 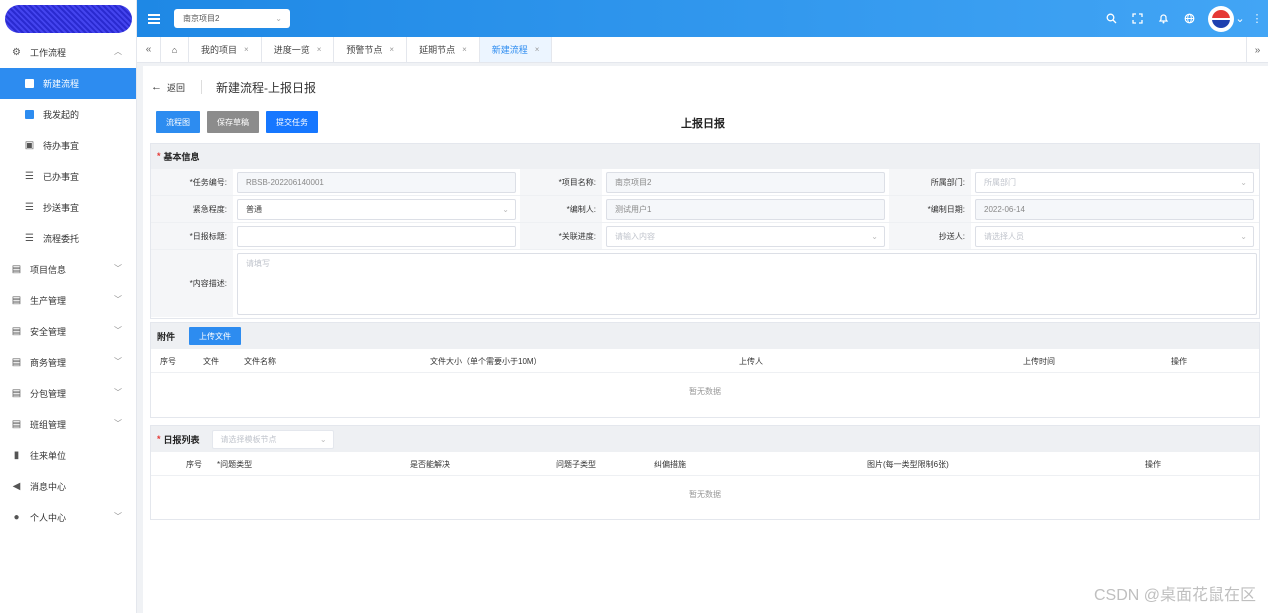 What do you see at coordinates (376, 182) in the screenshot?
I see `task-no-field: RBSB-202206140001` at bounding box center [376, 182].